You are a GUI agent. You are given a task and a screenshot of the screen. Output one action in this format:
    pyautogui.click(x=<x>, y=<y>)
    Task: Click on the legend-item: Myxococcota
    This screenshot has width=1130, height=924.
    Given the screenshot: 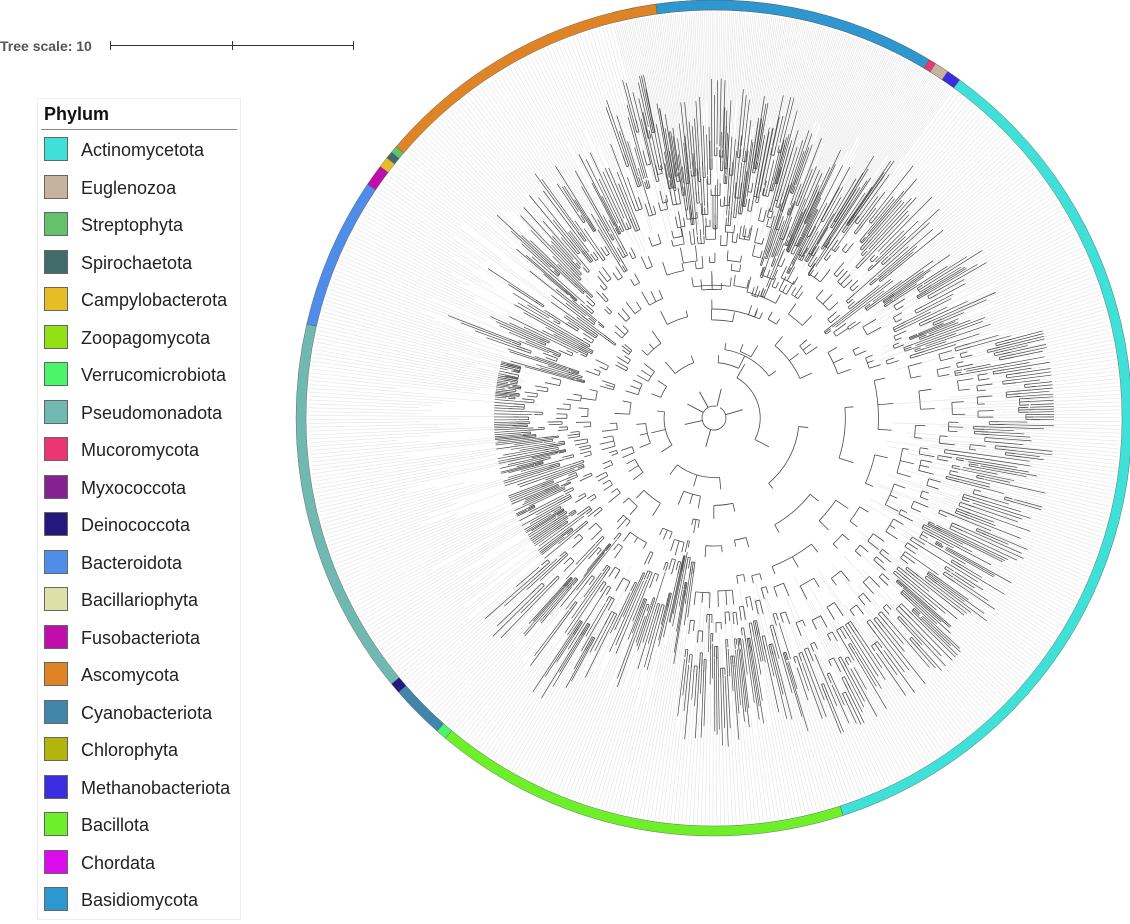 What is the action you would take?
    pyautogui.click(x=142, y=487)
    